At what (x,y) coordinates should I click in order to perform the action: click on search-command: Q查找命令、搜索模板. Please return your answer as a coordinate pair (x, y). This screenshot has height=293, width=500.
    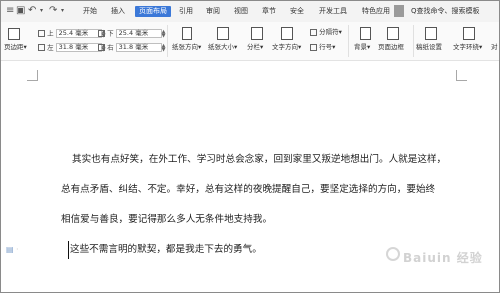
    Looking at the image, I should click on (445, 11).